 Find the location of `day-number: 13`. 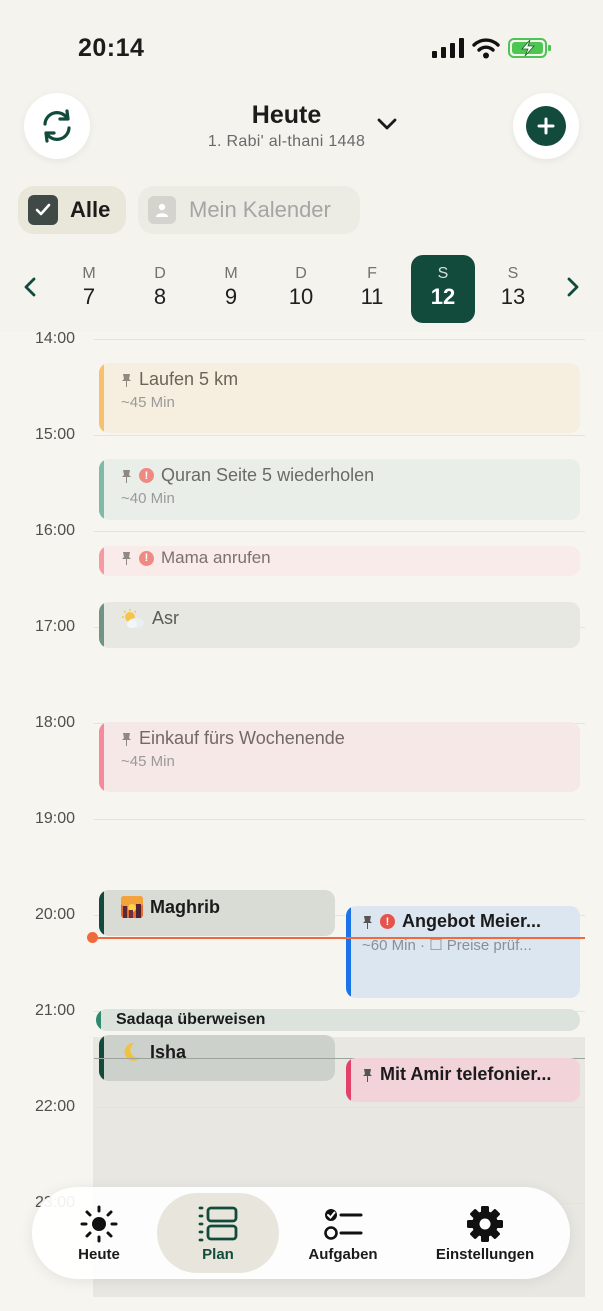

day-number: 13 is located at coordinates (513, 296).